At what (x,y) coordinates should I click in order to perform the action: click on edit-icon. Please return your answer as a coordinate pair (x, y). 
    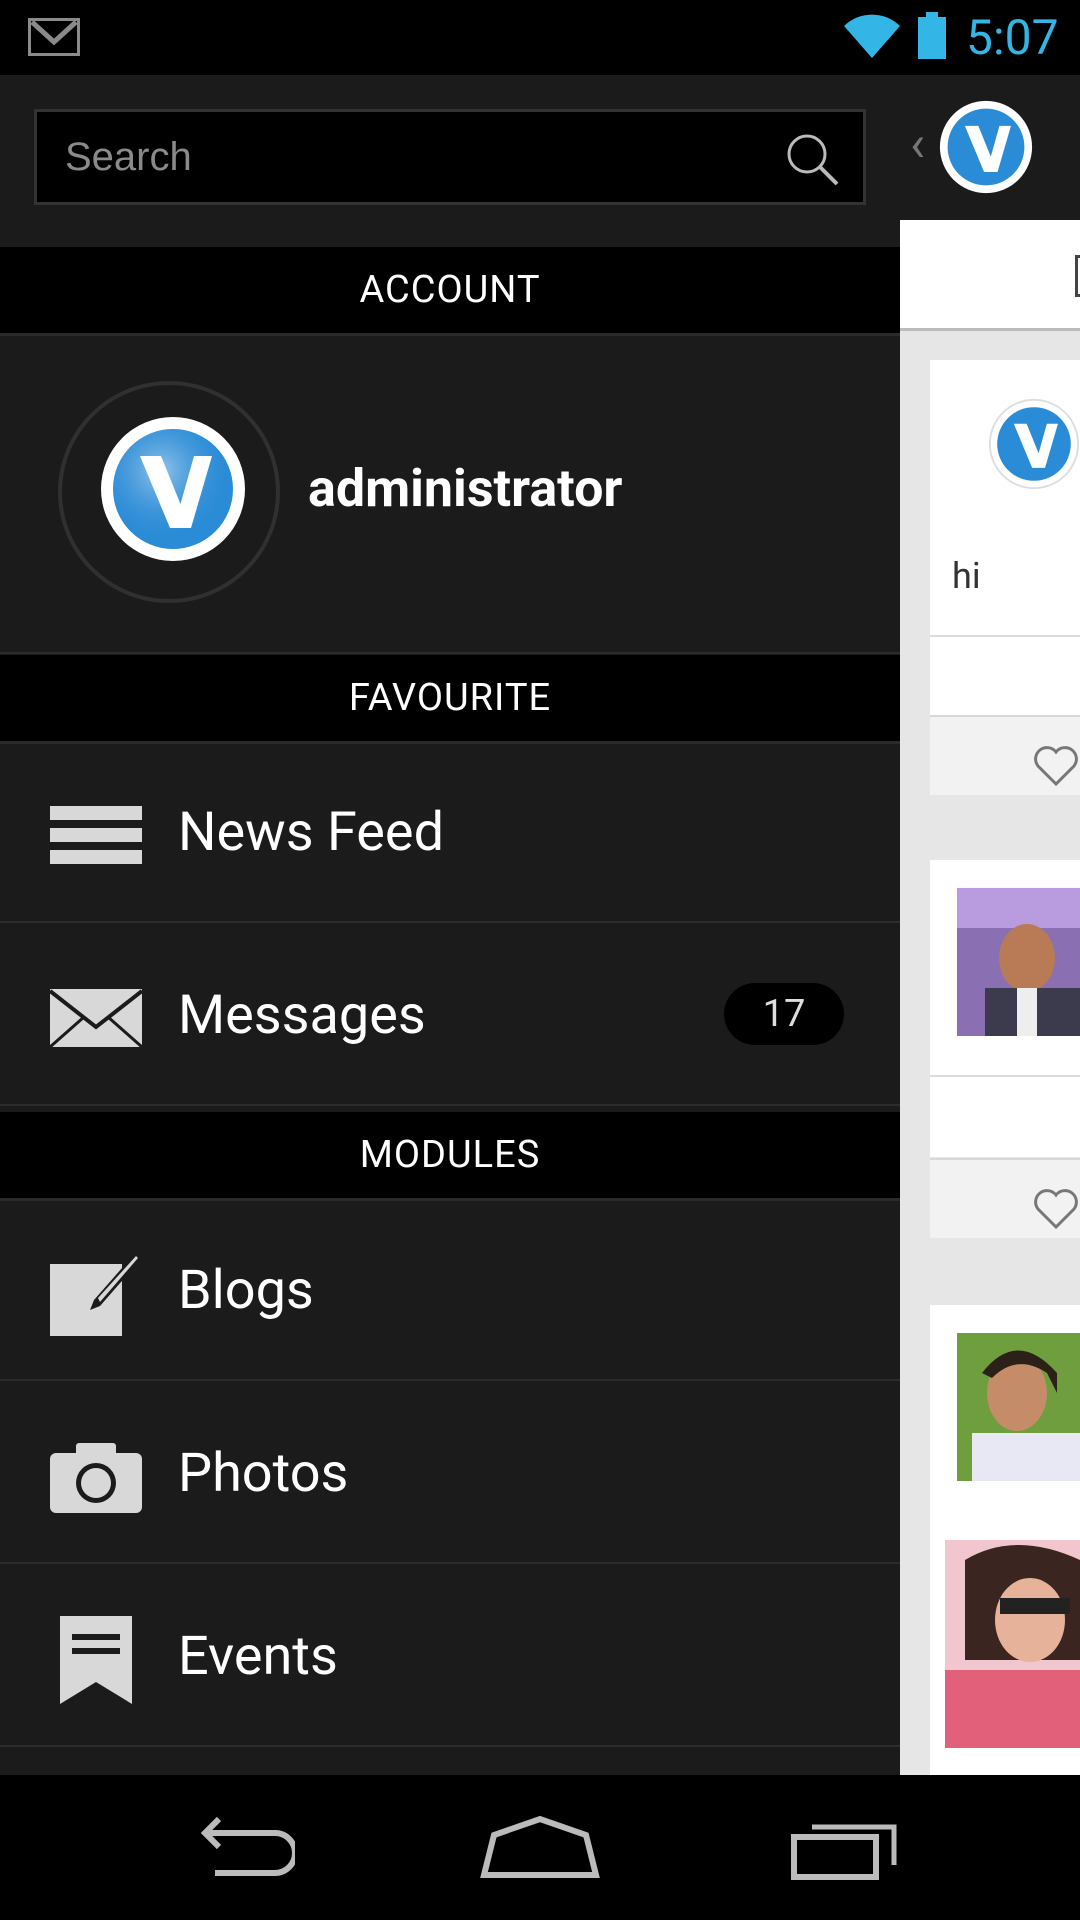
    Looking at the image, I should click on (96, 1294).